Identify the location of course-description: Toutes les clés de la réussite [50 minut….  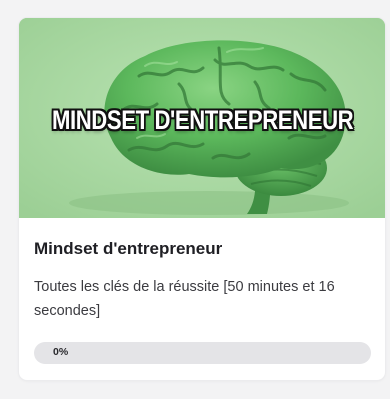
(184, 299).